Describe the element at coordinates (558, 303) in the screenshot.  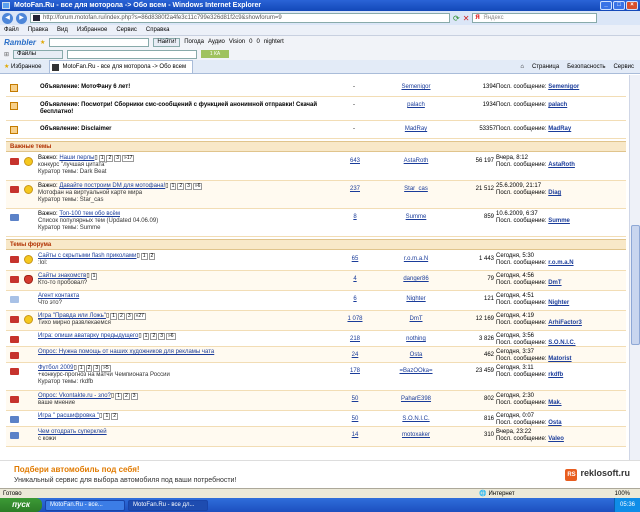
I see `last-post-user: Nighter` at that location.